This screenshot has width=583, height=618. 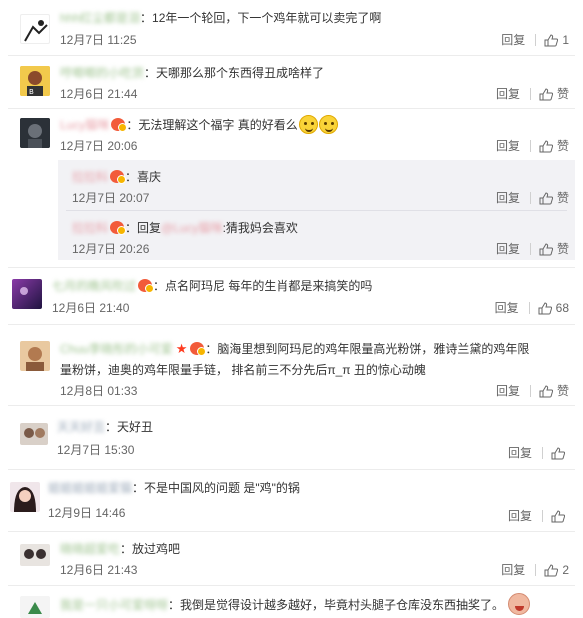 What do you see at coordinates (90, 488) in the screenshot?
I see `username-link: 姐姐姐姐姐爱猫` at bounding box center [90, 488].